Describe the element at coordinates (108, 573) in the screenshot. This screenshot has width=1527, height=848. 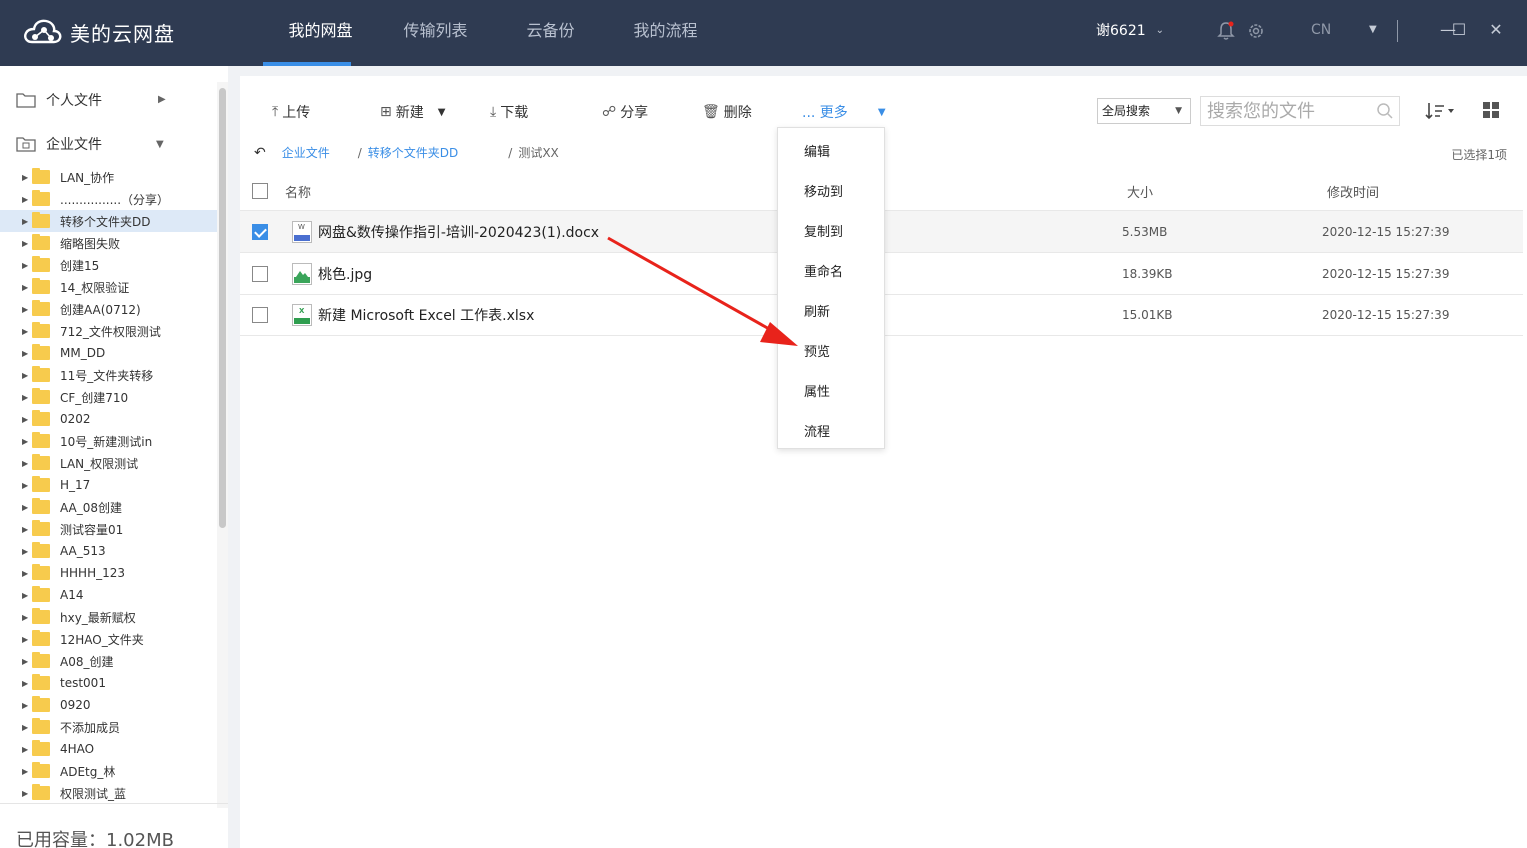
I see `sidebar-folder-item: ▶ HHHH_123` at that location.